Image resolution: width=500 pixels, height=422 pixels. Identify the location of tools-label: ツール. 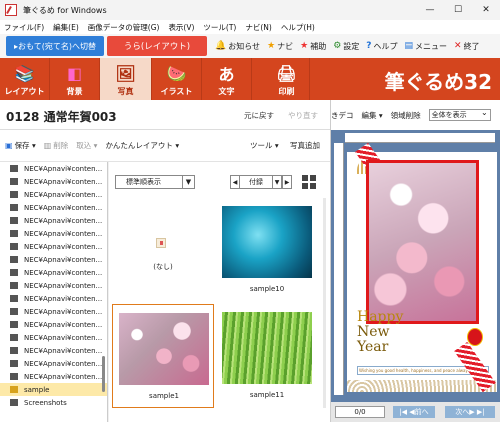
(261, 145).